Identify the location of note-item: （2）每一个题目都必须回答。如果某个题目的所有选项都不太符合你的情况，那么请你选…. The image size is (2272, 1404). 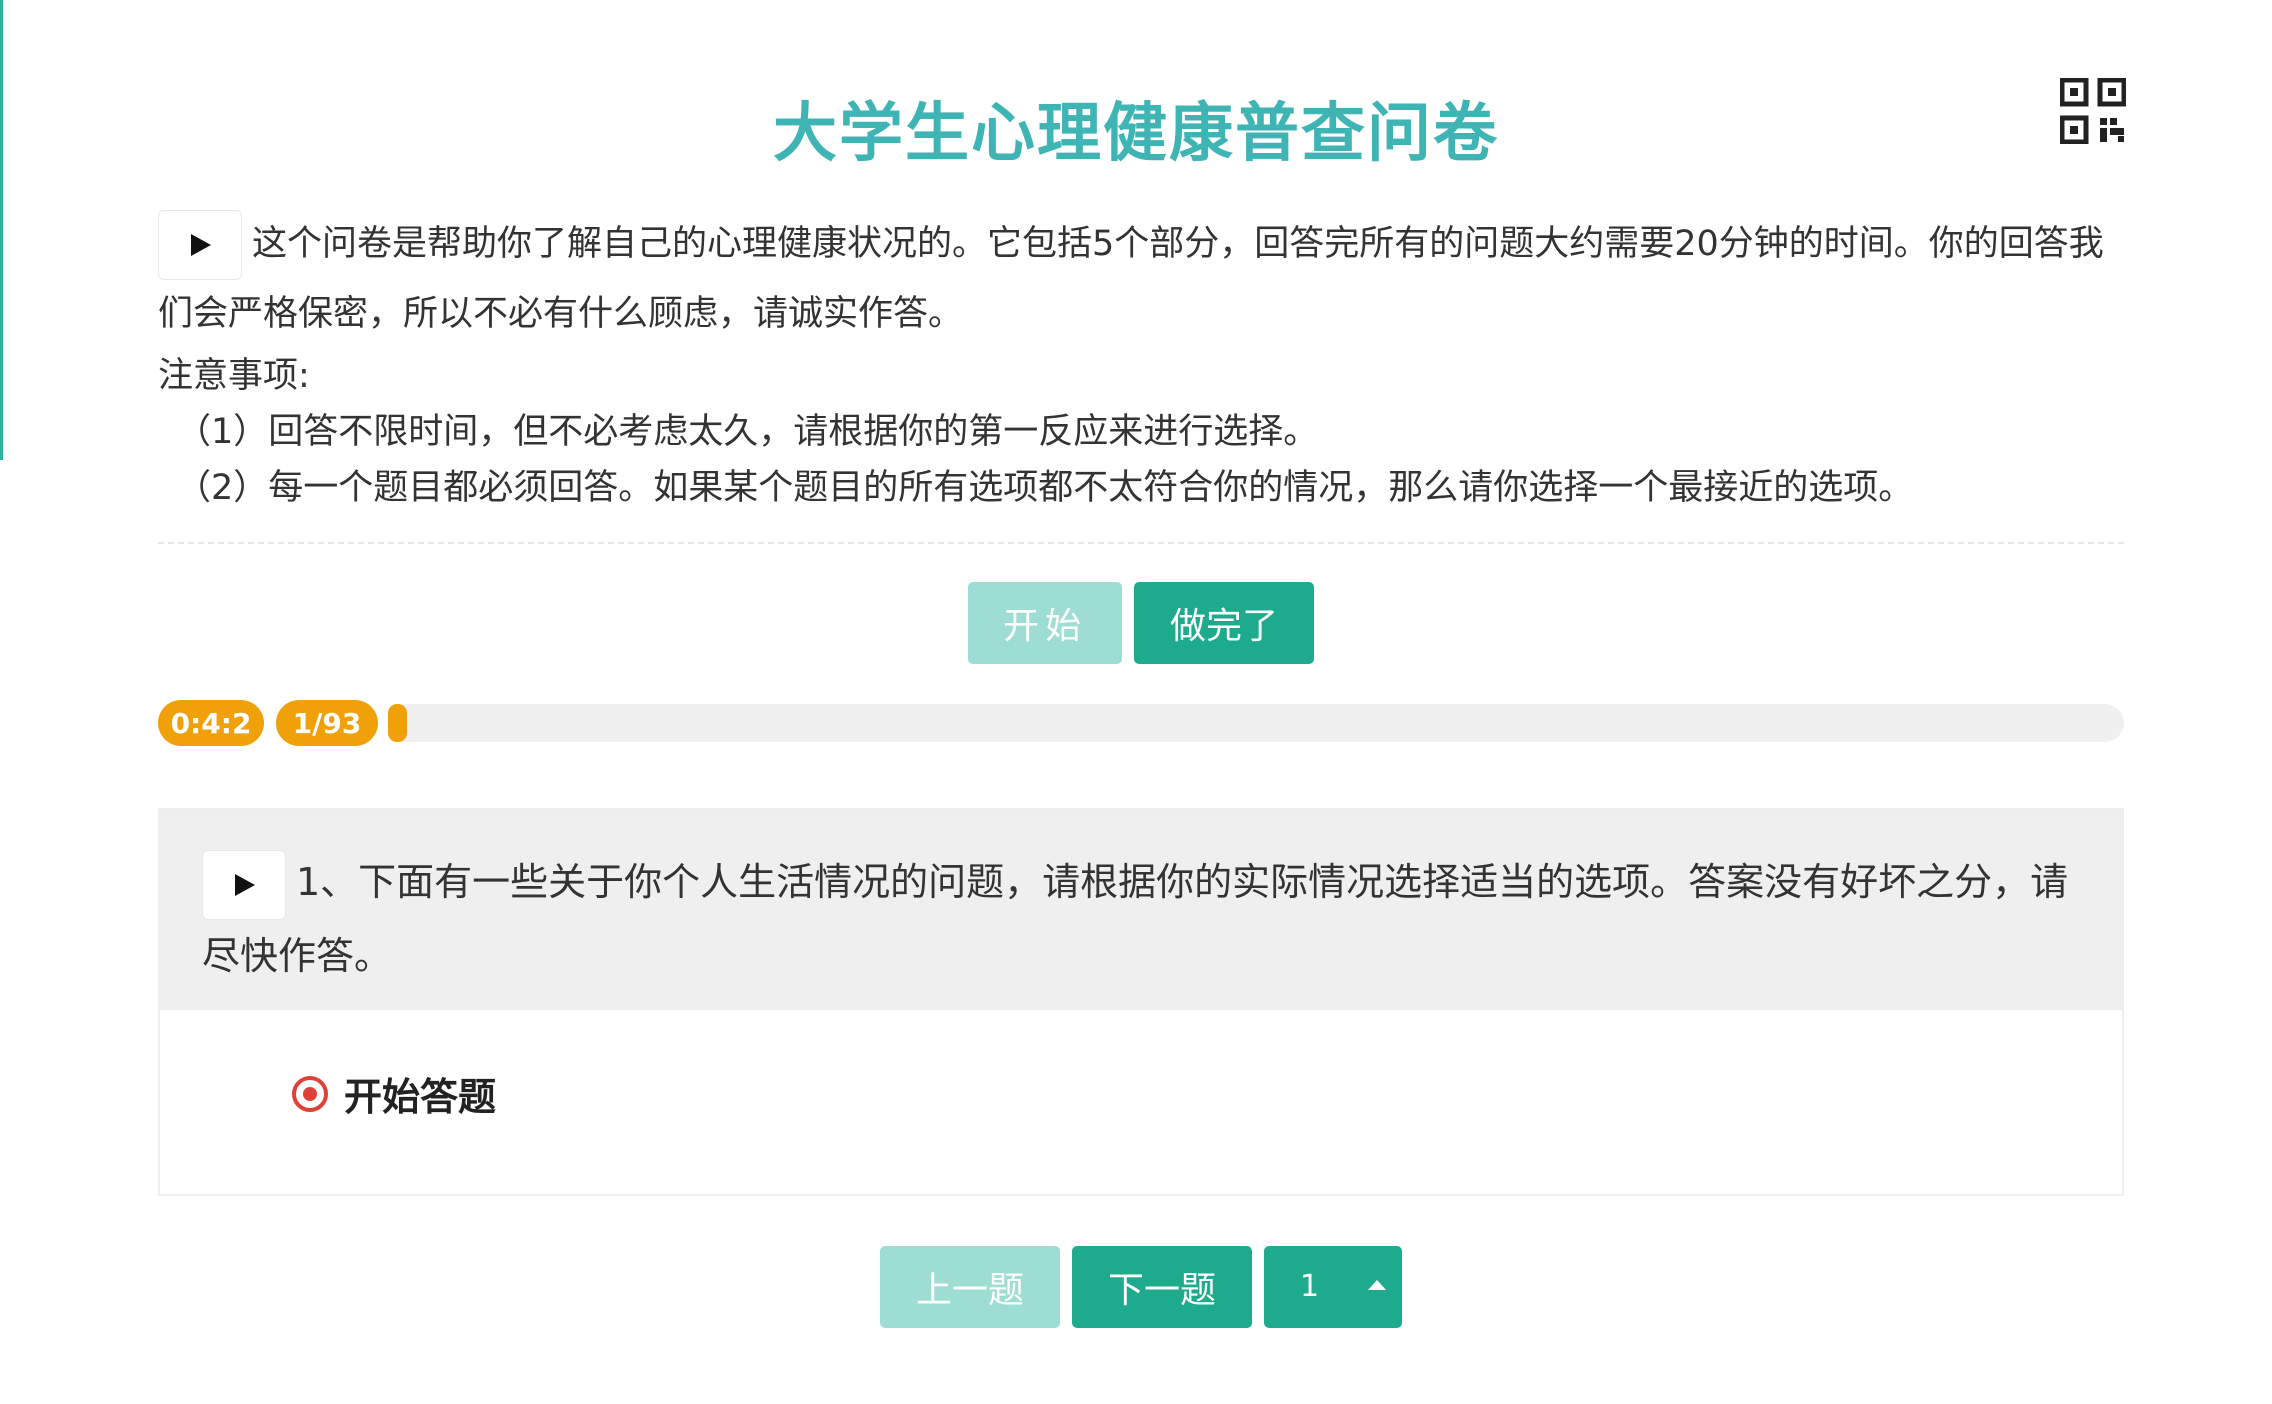
(1045, 488).